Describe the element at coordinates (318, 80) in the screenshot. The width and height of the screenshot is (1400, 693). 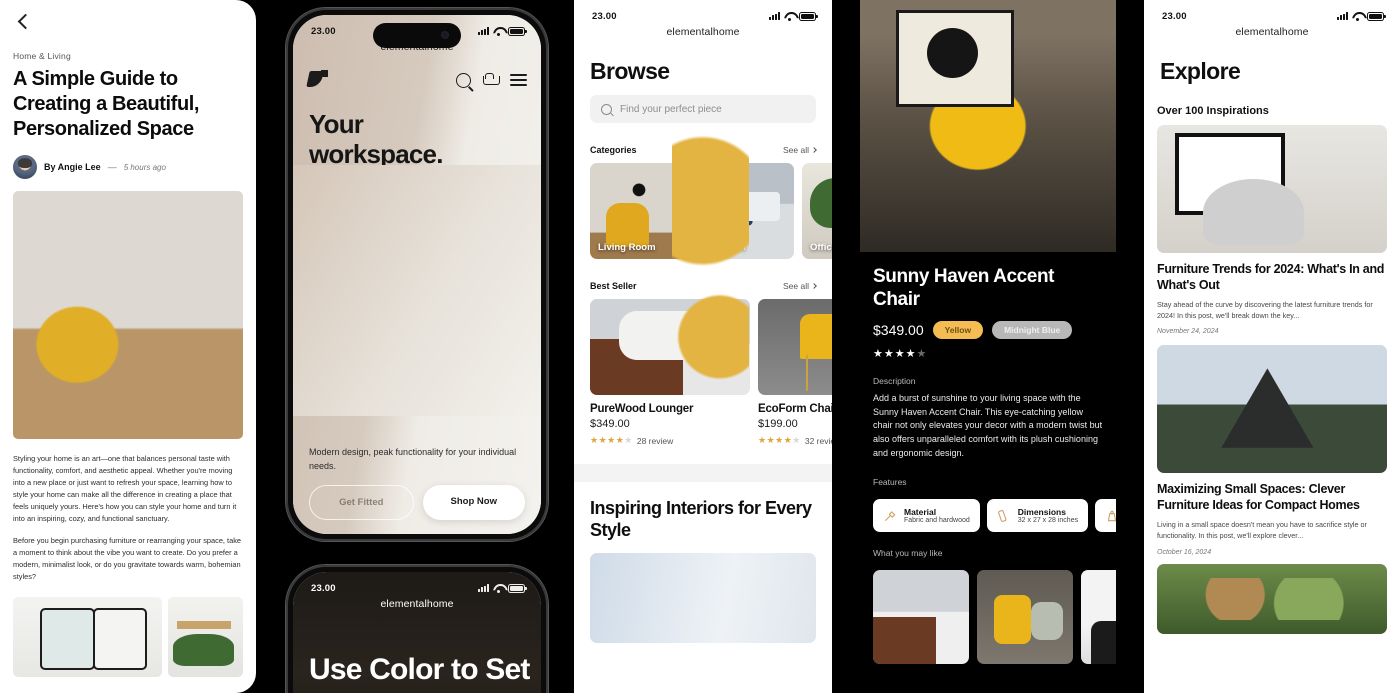
I see `elemental-logo-icon` at that location.